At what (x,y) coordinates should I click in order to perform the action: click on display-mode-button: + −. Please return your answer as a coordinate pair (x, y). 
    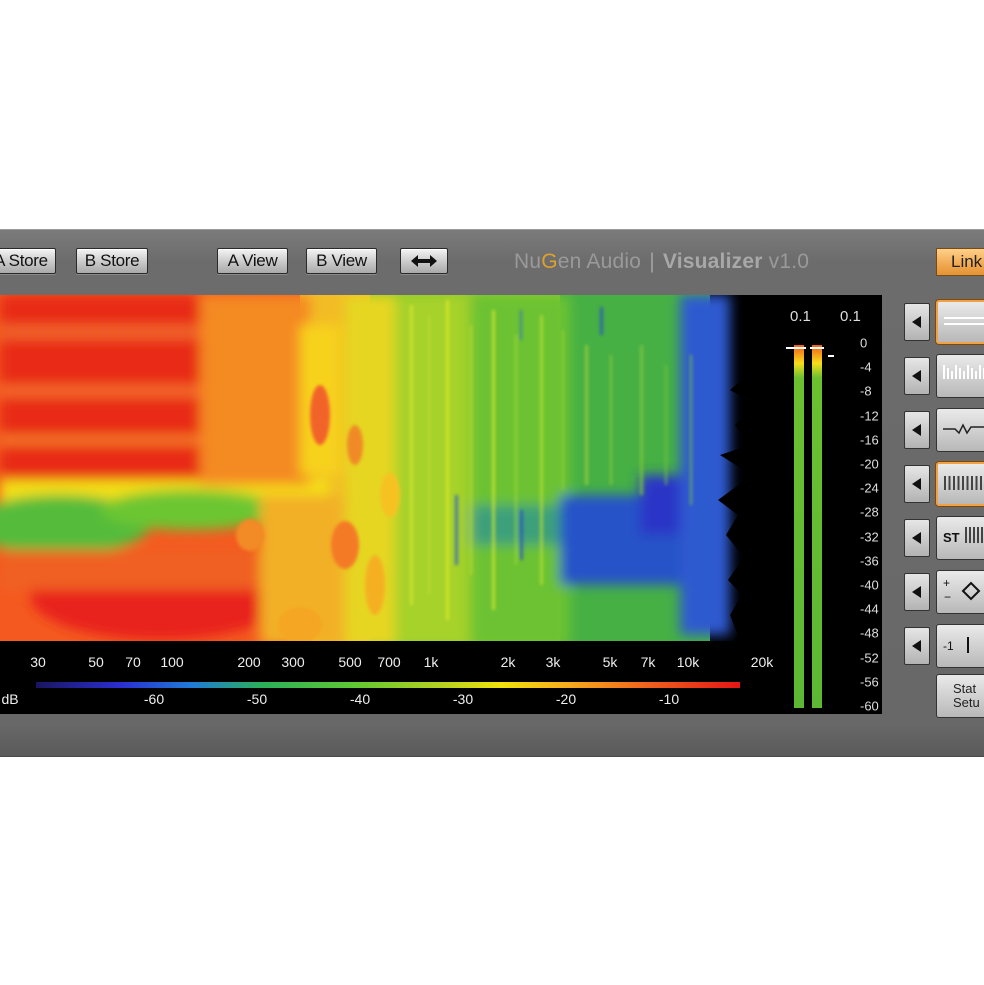
    Looking at the image, I should click on (960, 592).